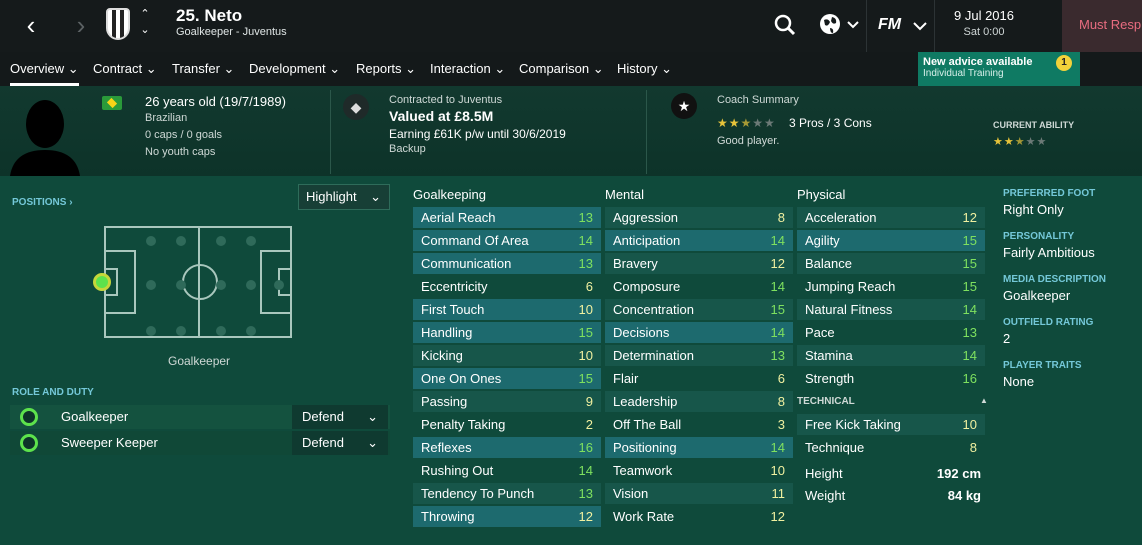  Describe the element at coordinates (507, 447) in the screenshot. I see `attribute-row: Reflexes 16` at that location.